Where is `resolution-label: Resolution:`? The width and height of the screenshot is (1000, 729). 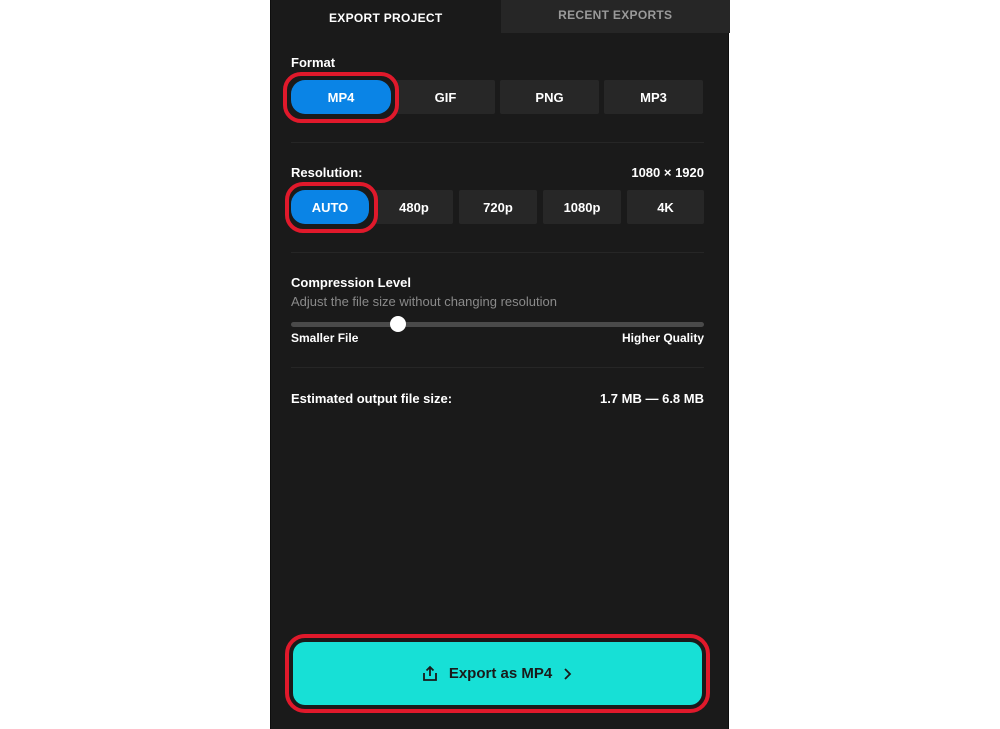
resolution-label: Resolution: is located at coordinates (327, 172).